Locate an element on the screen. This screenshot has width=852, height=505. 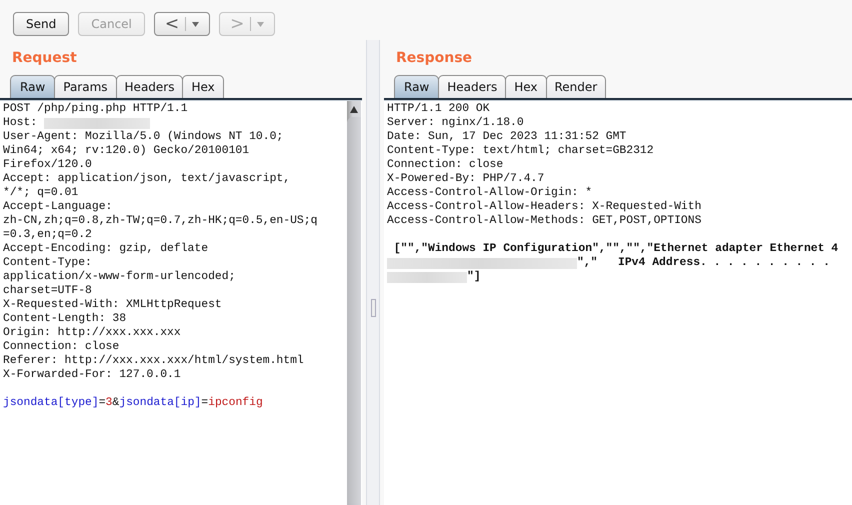
tab: Params is located at coordinates (85, 86).